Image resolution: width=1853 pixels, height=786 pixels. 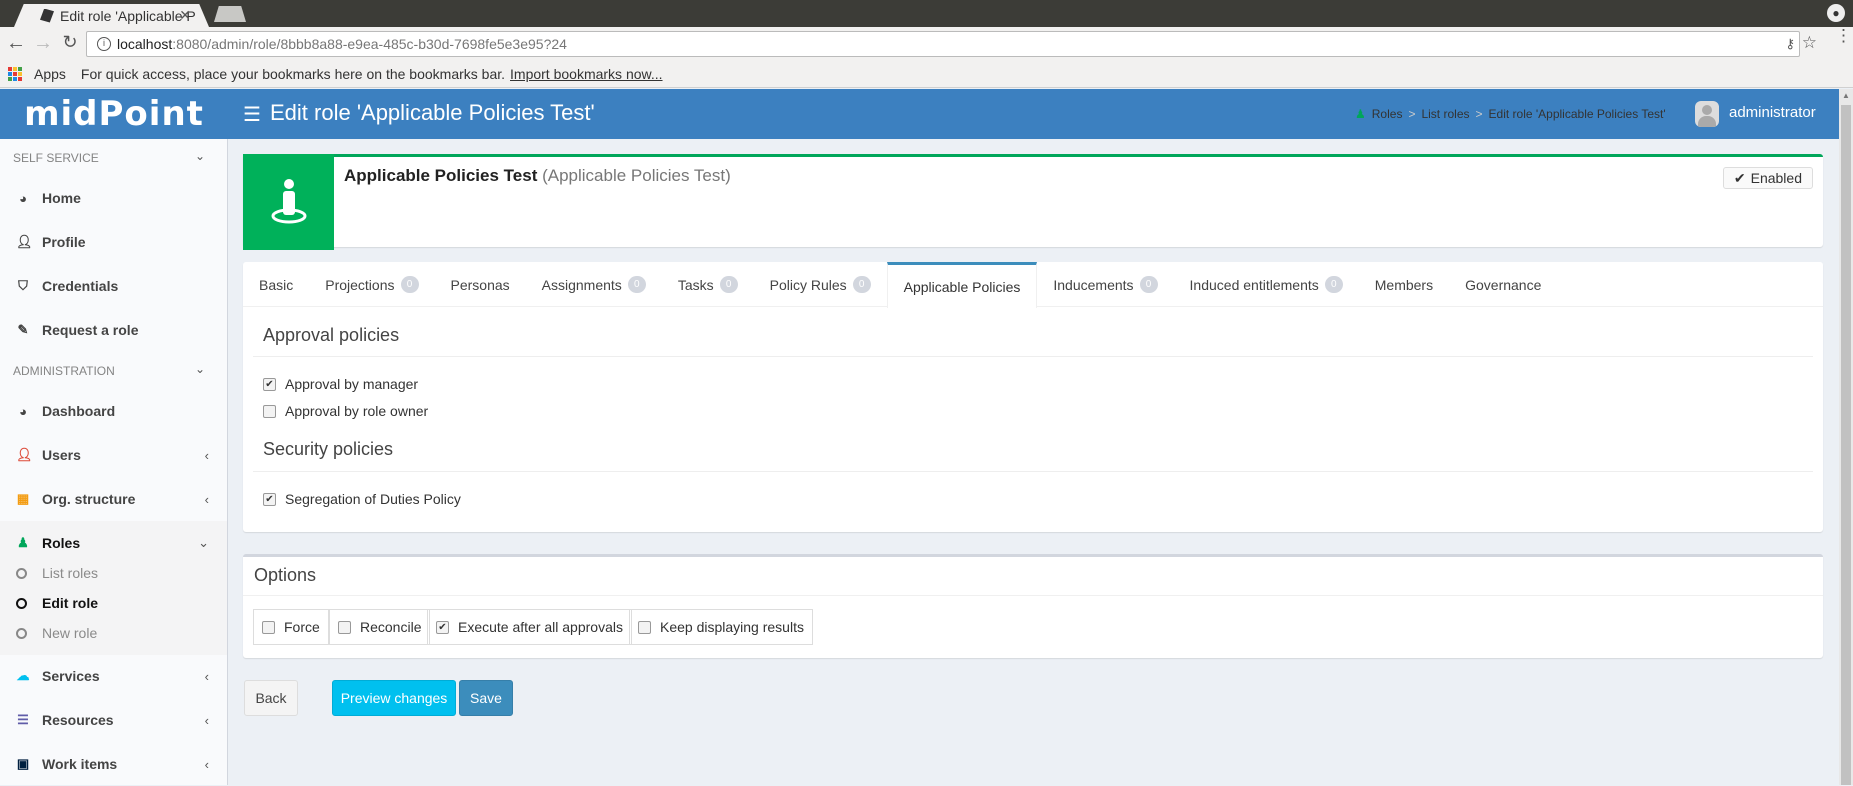 I want to click on scroll-thumb, so click(x=1846, y=445).